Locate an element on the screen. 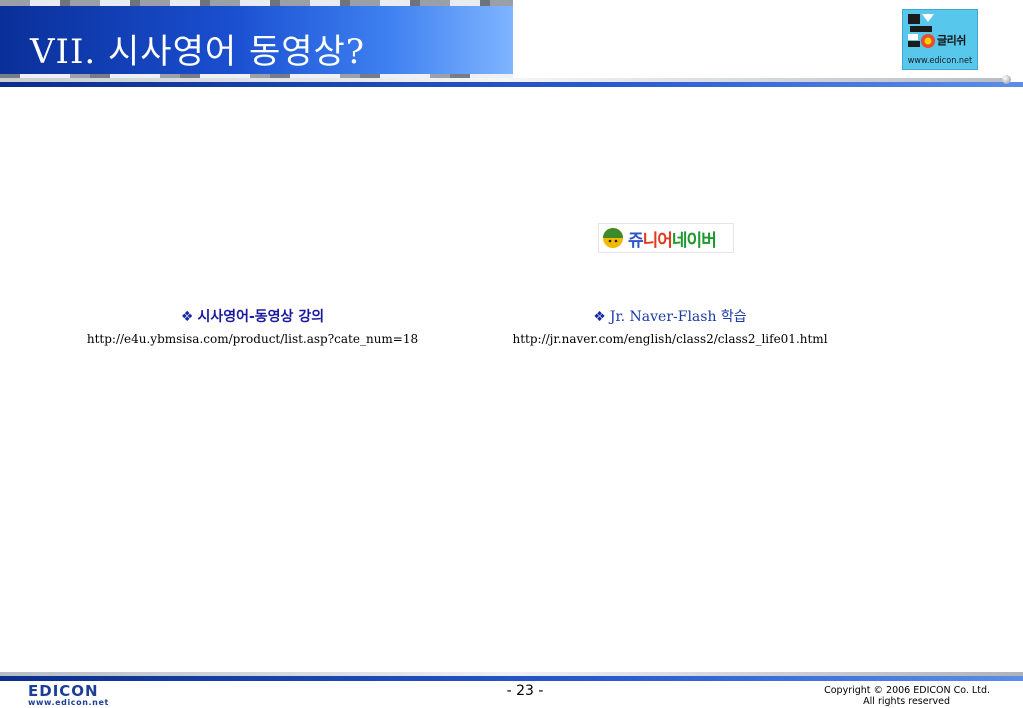 The height and width of the screenshot is (708, 1023). title-band: VII. 시사영어 동영상? is located at coordinates (256, 40).